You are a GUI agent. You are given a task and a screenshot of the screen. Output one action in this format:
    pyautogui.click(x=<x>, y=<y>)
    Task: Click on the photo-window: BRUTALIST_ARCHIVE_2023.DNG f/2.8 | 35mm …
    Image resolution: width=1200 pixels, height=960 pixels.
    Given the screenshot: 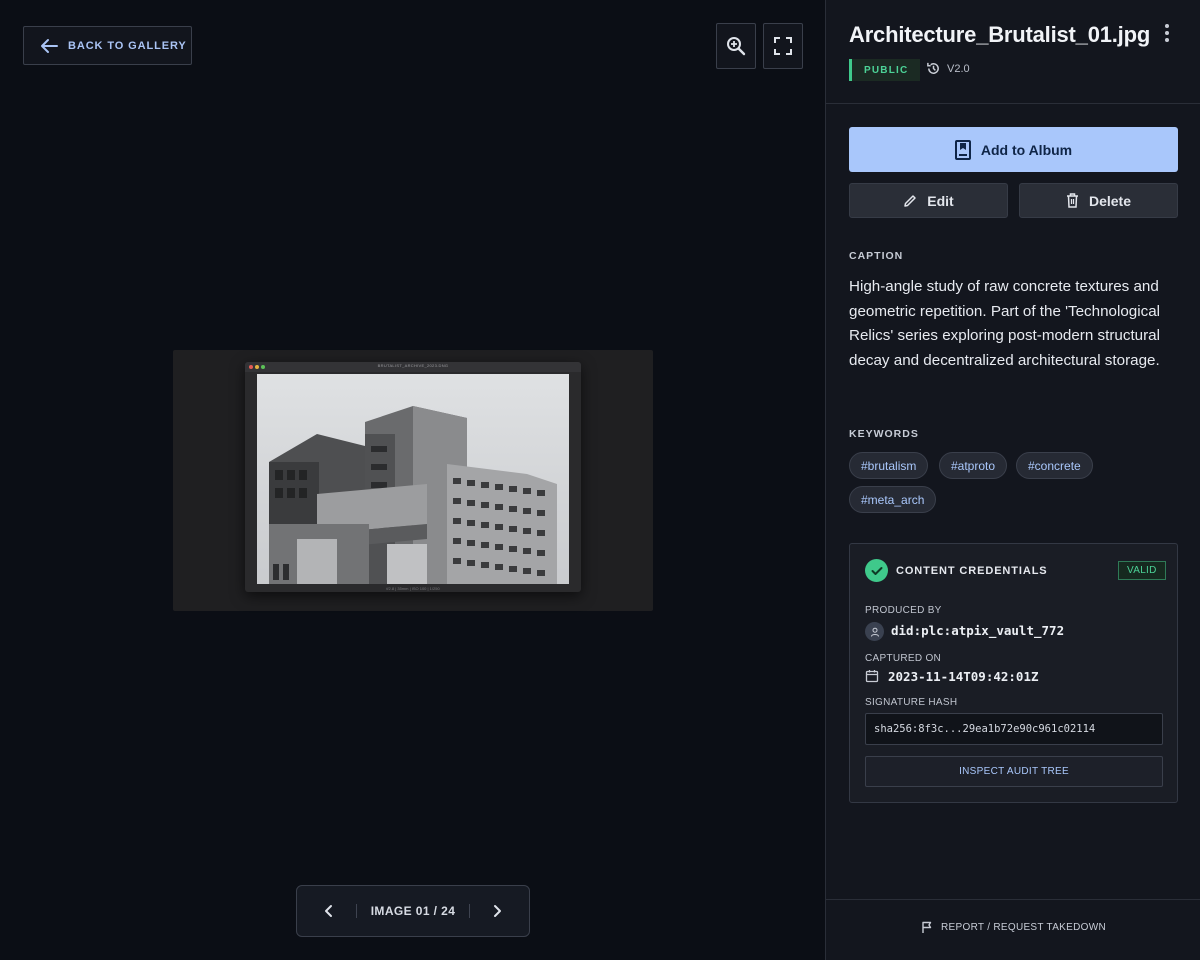 What is the action you would take?
    pyautogui.click(x=413, y=477)
    